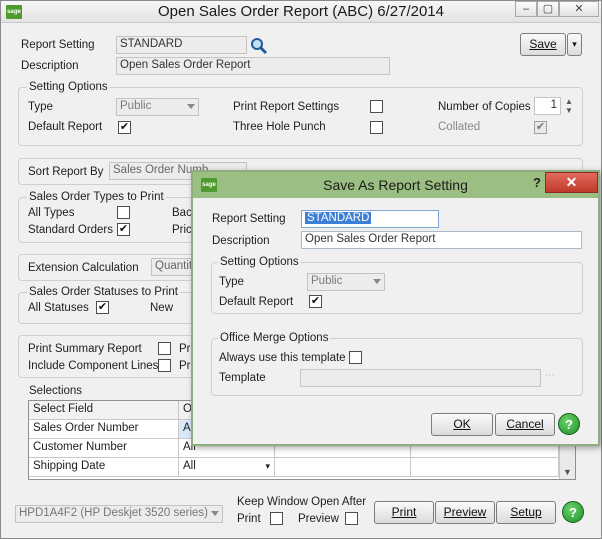 This screenshot has width=602, height=539. What do you see at coordinates (550, 375) in the screenshot?
I see `template-browse-icon: ⋯` at bounding box center [550, 375].